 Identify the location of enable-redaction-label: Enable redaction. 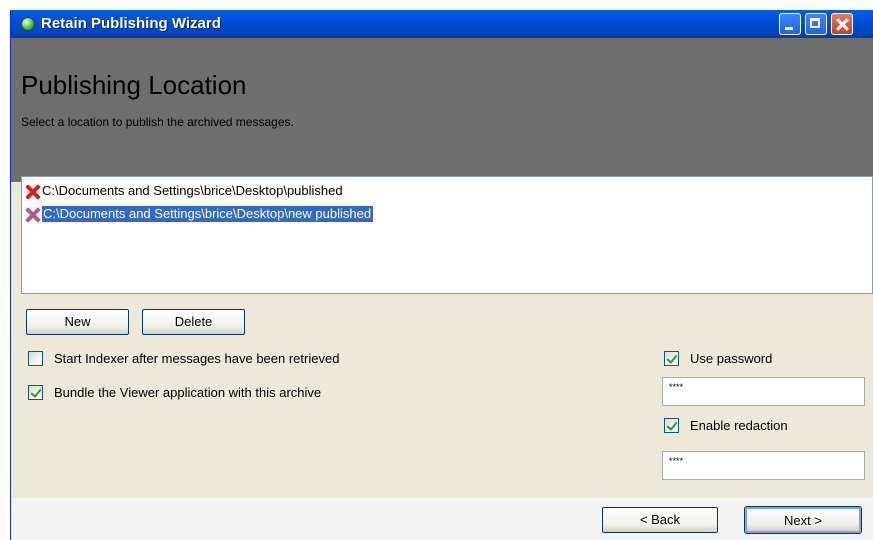
(739, 425).